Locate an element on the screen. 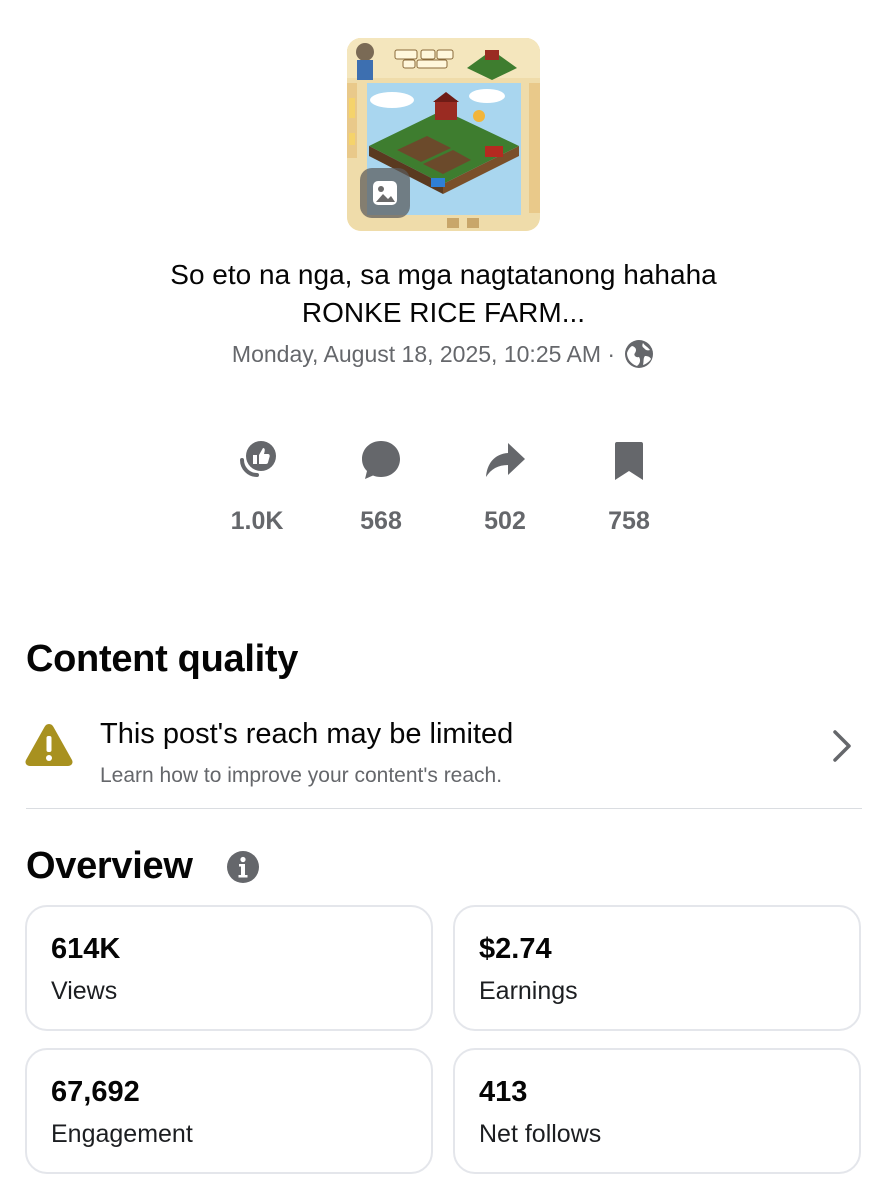 This screenshot has height=1200, width=887. info-icon is located at coordinates (243, 867).